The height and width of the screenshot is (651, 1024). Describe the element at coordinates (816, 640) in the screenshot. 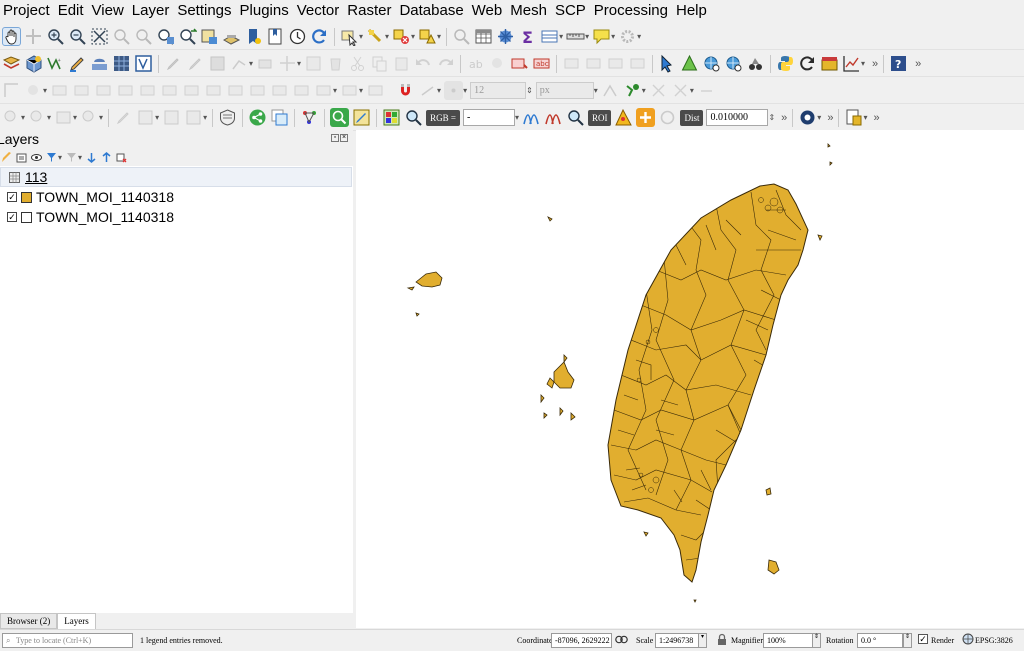

I see `magnifier-spin-icon: ⇕` at that location.